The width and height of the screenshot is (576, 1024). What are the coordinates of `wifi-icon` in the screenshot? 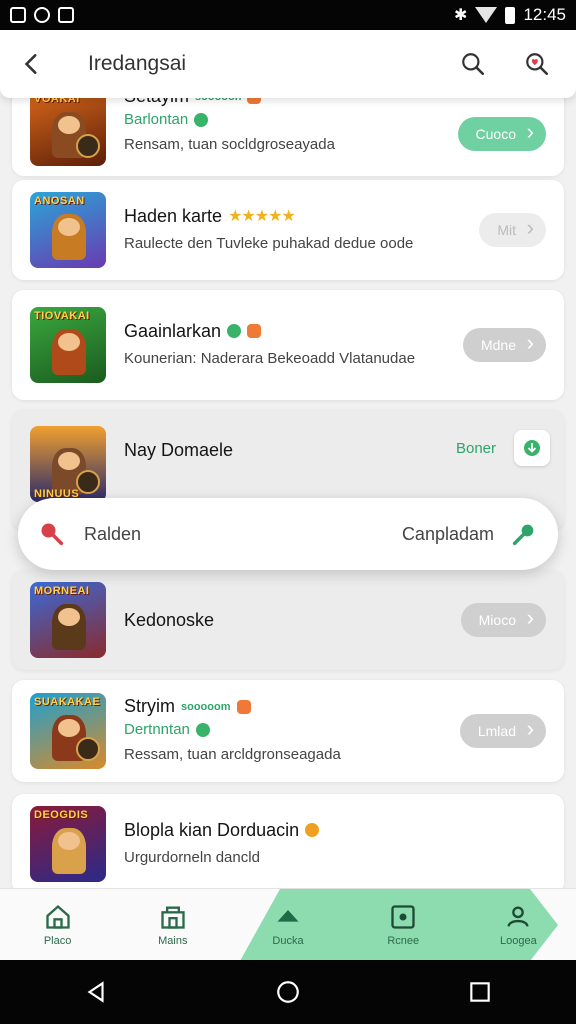 It's located at (486, 15).